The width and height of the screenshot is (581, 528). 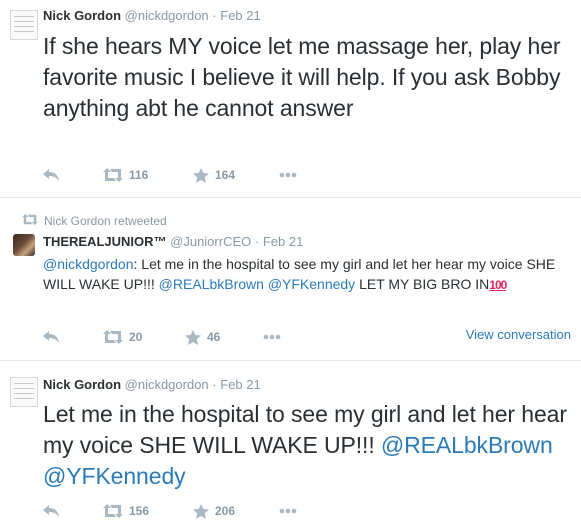 I want to click on tweet-actions: 20 46, so click(x=162, y=337).